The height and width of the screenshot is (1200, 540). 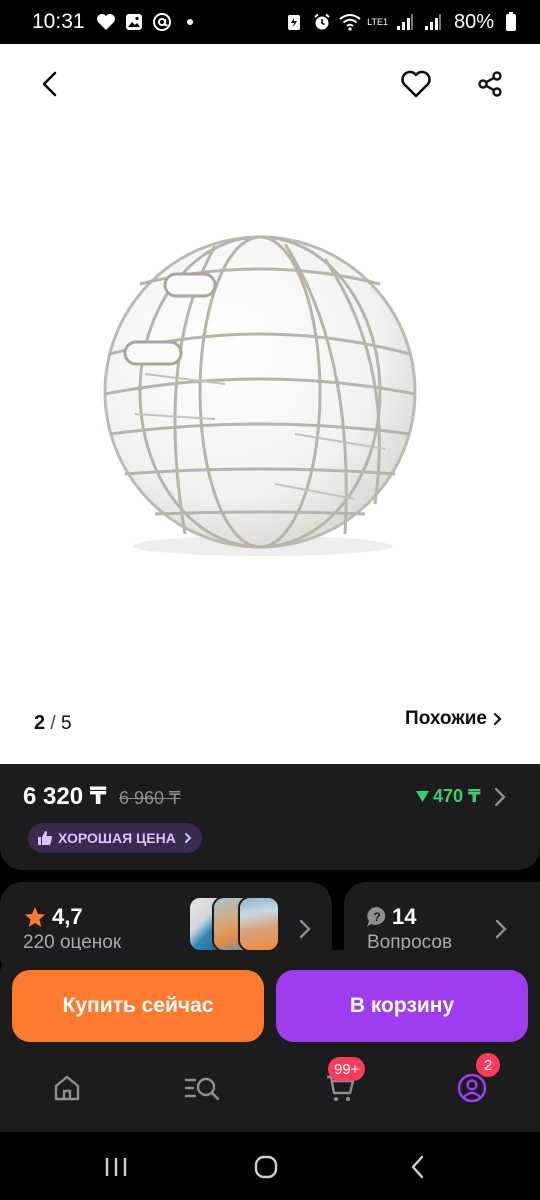 I want to click on back-button, so click(x=50, y=84).